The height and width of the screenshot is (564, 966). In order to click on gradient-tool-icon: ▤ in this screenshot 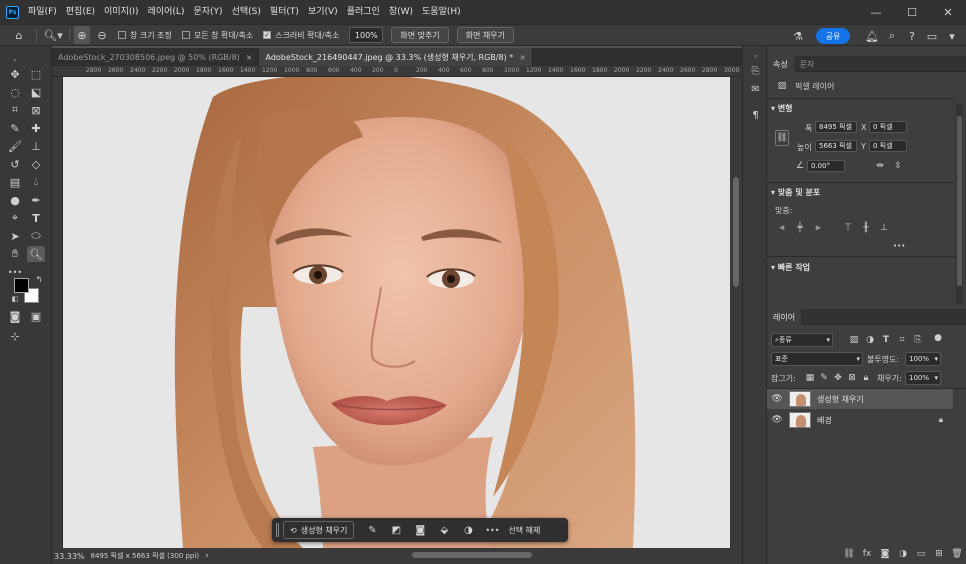, I will do `click(15, 182)`.